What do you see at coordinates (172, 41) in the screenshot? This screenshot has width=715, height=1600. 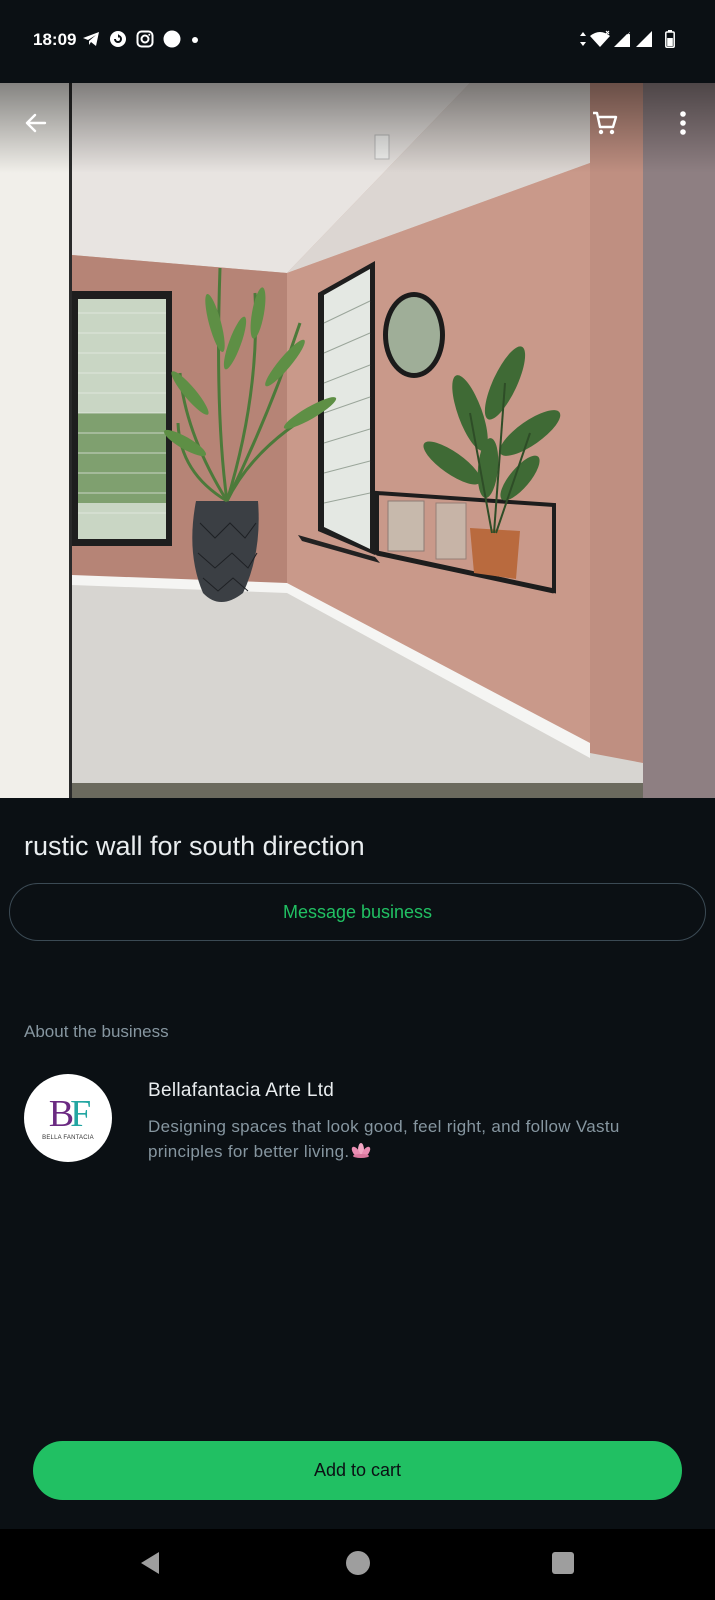 I see `notification-dot-icon` at bounding box center [172, 41].